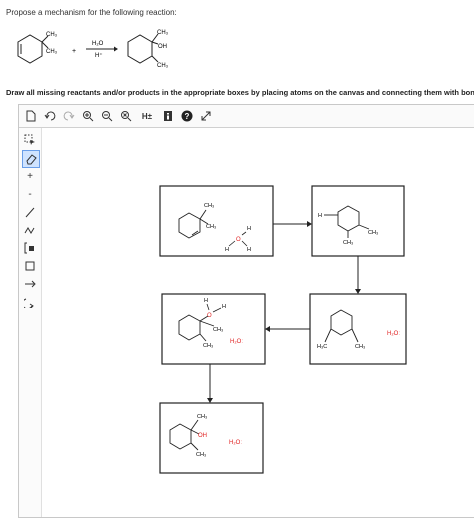  Describe the element at coordinates (203, 337) in the screenshot. I see `box4-bond-bottom` at that location.